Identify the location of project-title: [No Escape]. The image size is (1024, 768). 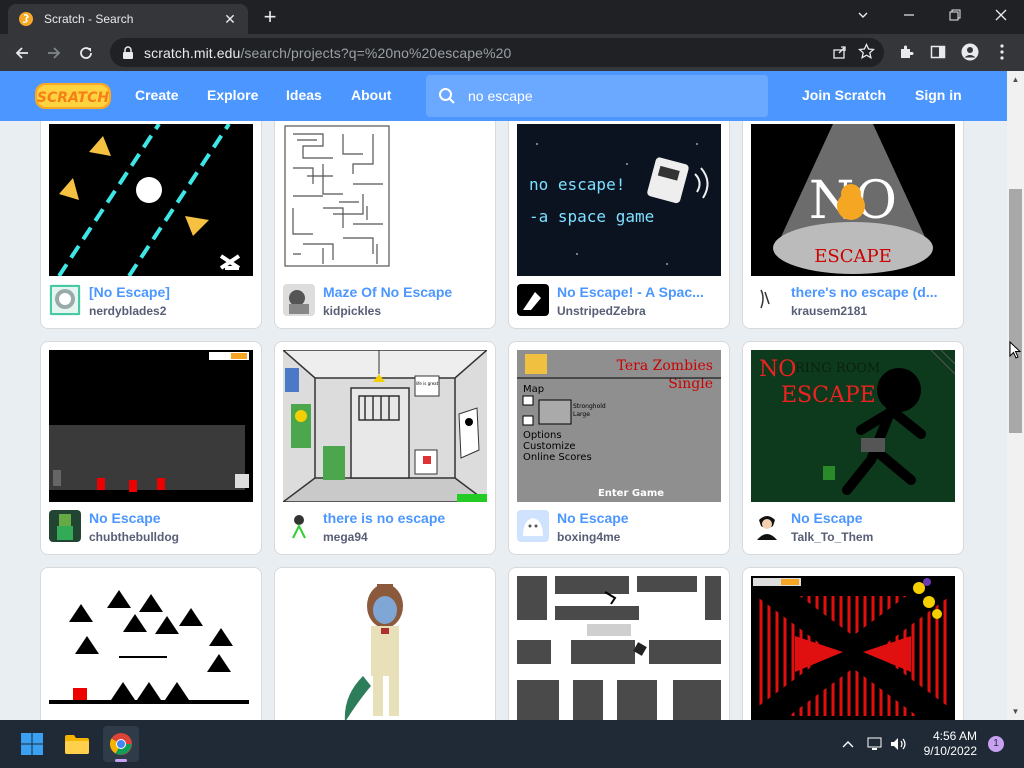
(171, 292).